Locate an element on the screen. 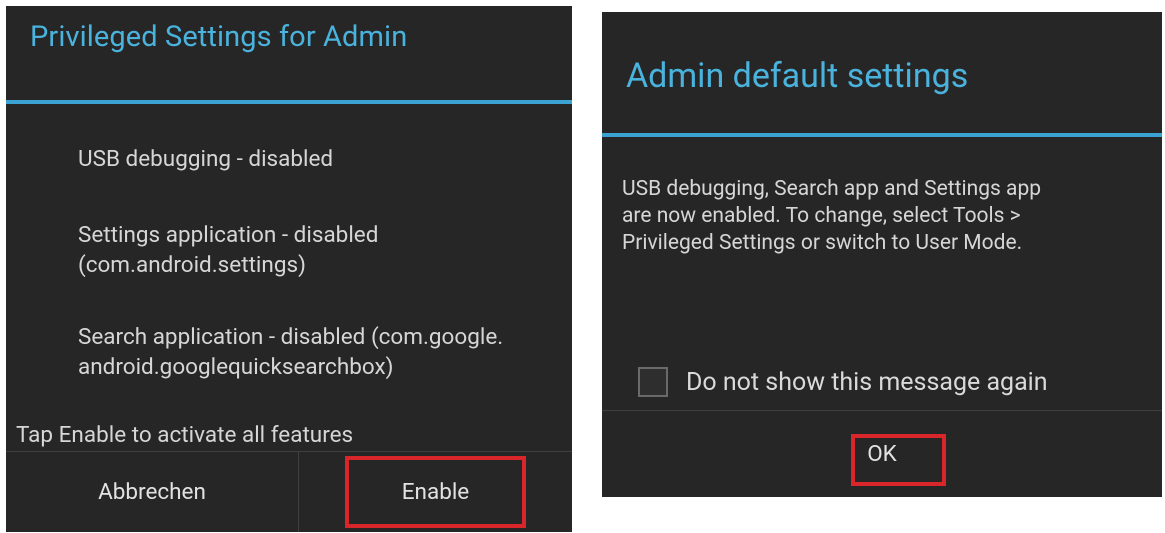 This screenshot has height=533, width=1165. setting-item-package: android.googlequicksearchbox) is located at coordinates (236, 367).